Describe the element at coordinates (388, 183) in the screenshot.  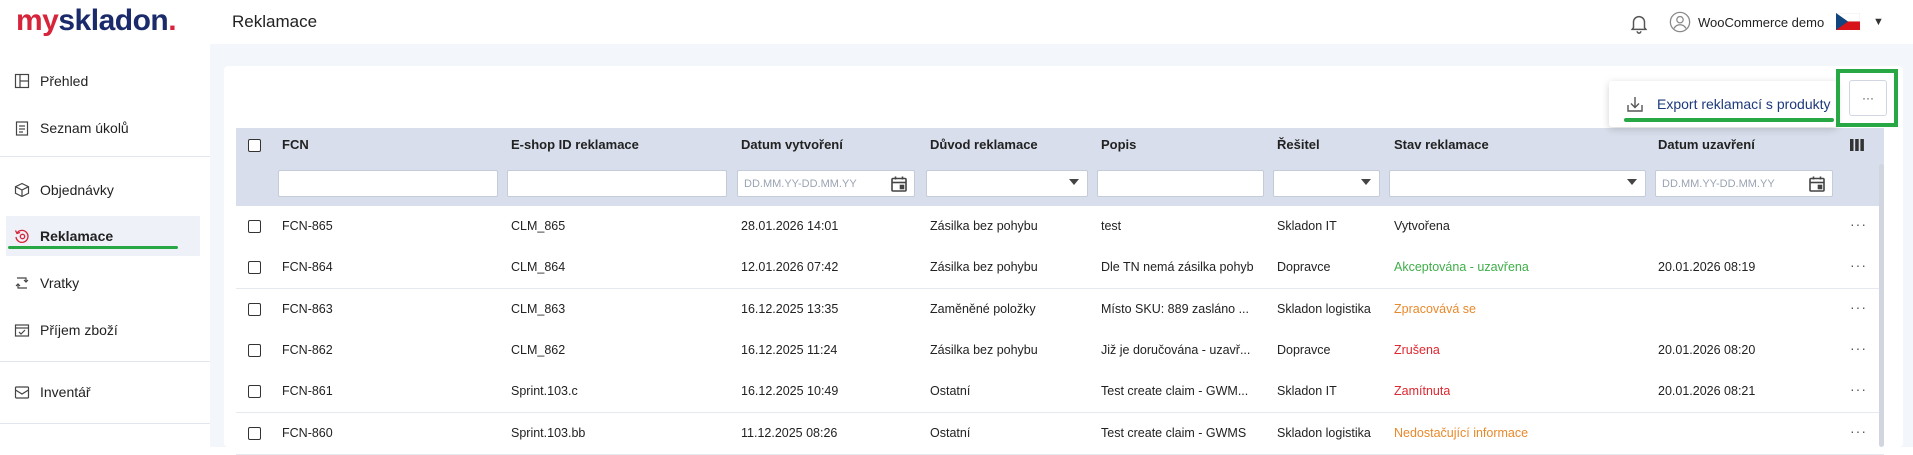
I see `filter-fcn-input` at that location.